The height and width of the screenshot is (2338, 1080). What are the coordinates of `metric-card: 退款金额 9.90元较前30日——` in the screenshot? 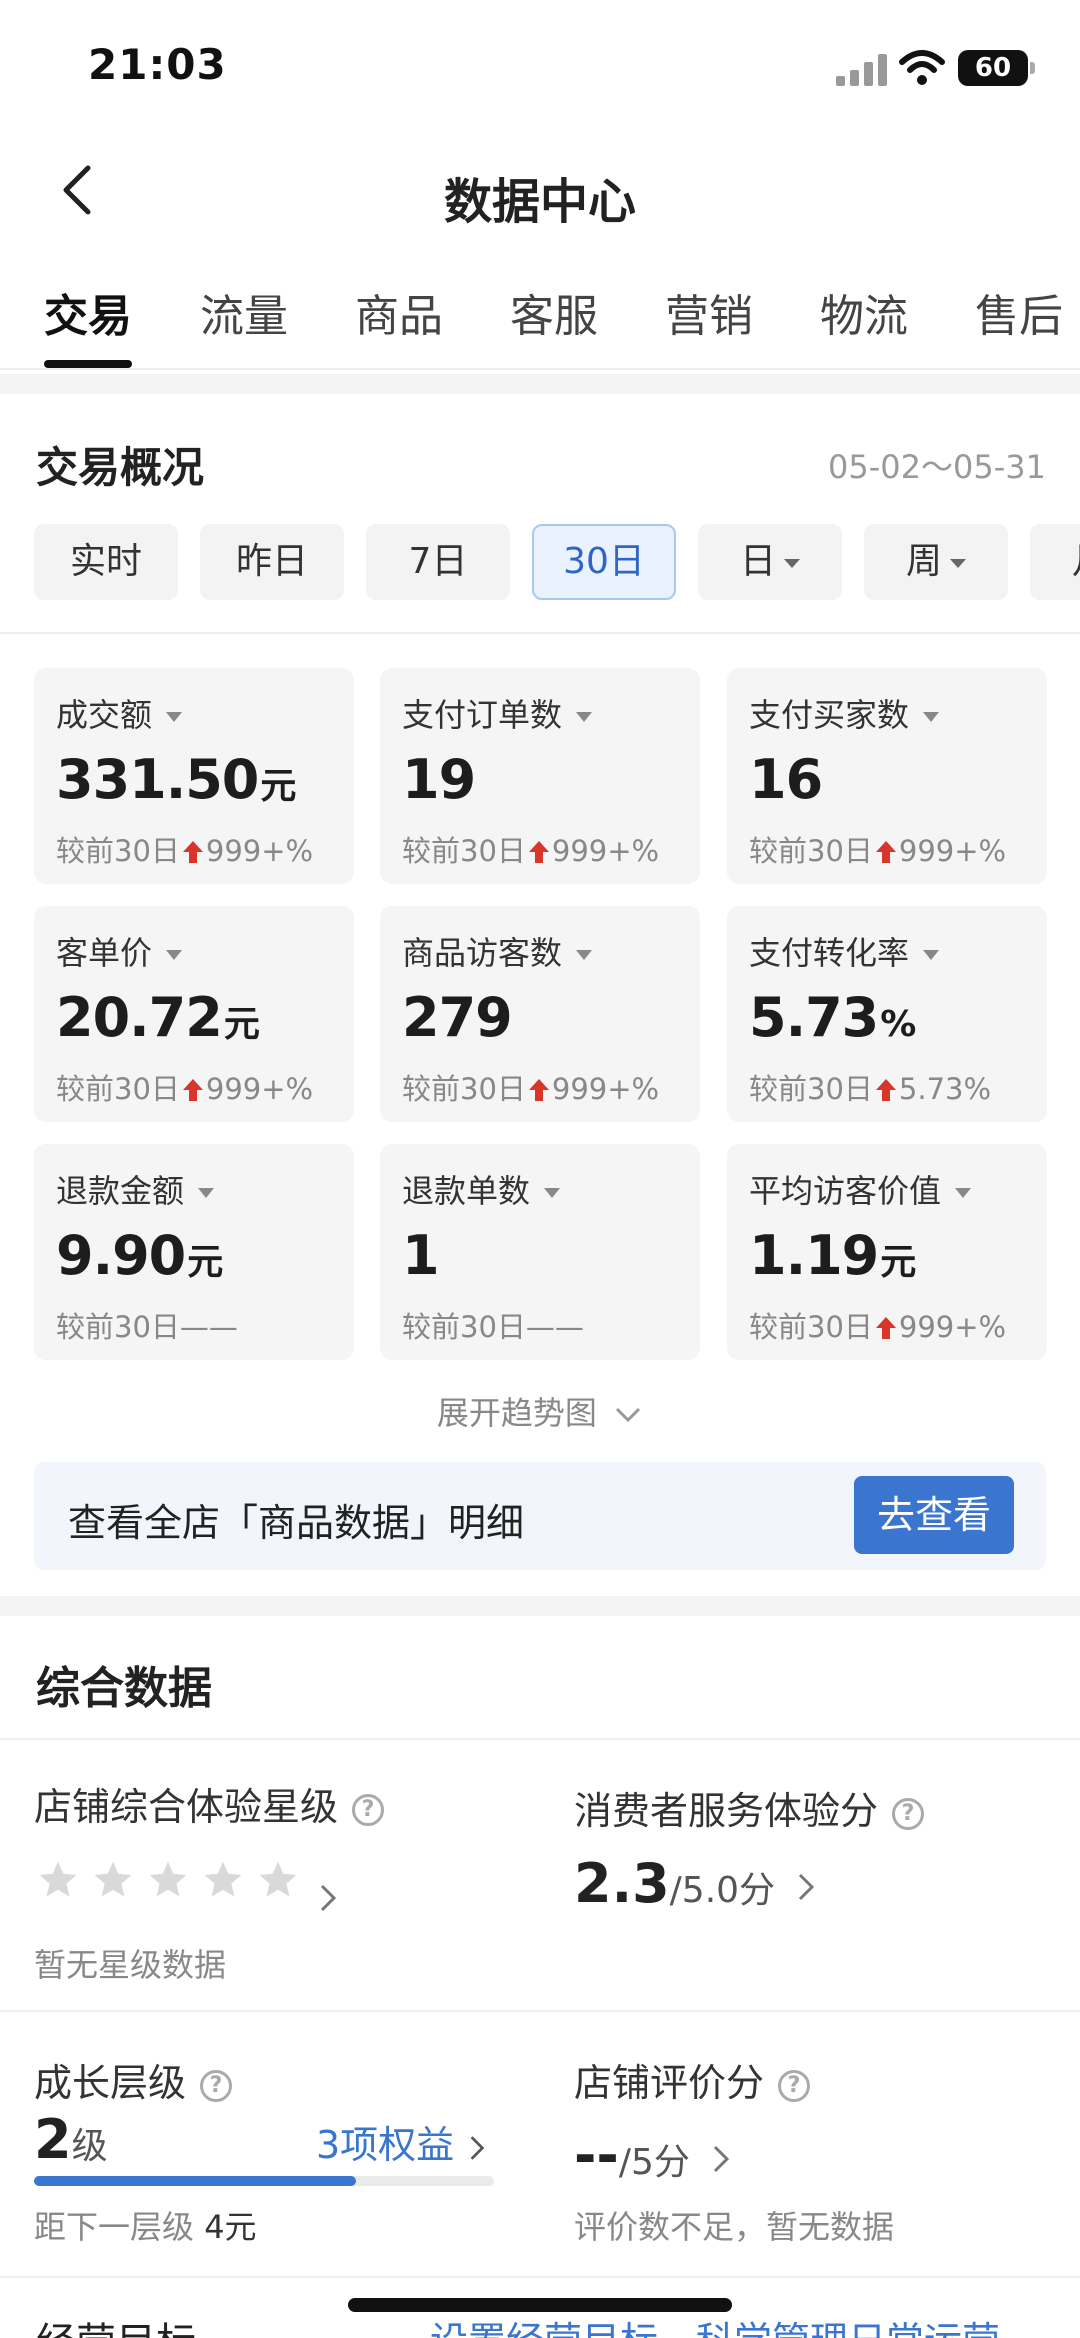 It's located at (194, 1252).